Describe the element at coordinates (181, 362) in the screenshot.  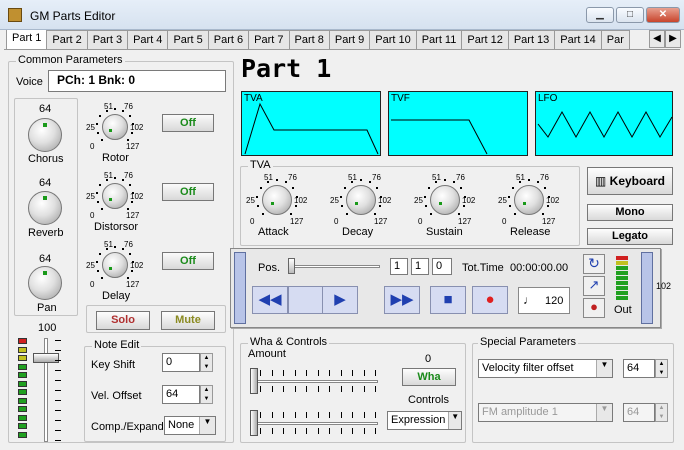
I see `key-shift-field: 0` at that location.